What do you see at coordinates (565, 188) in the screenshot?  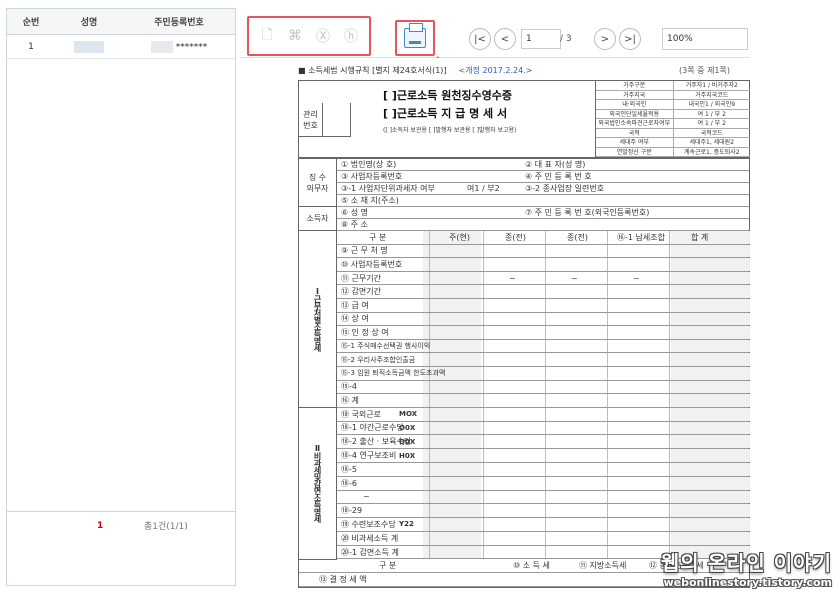 I see `payer-field-label-right: ③-2 종사업장 일련번호` at bounding box center [565, 188].